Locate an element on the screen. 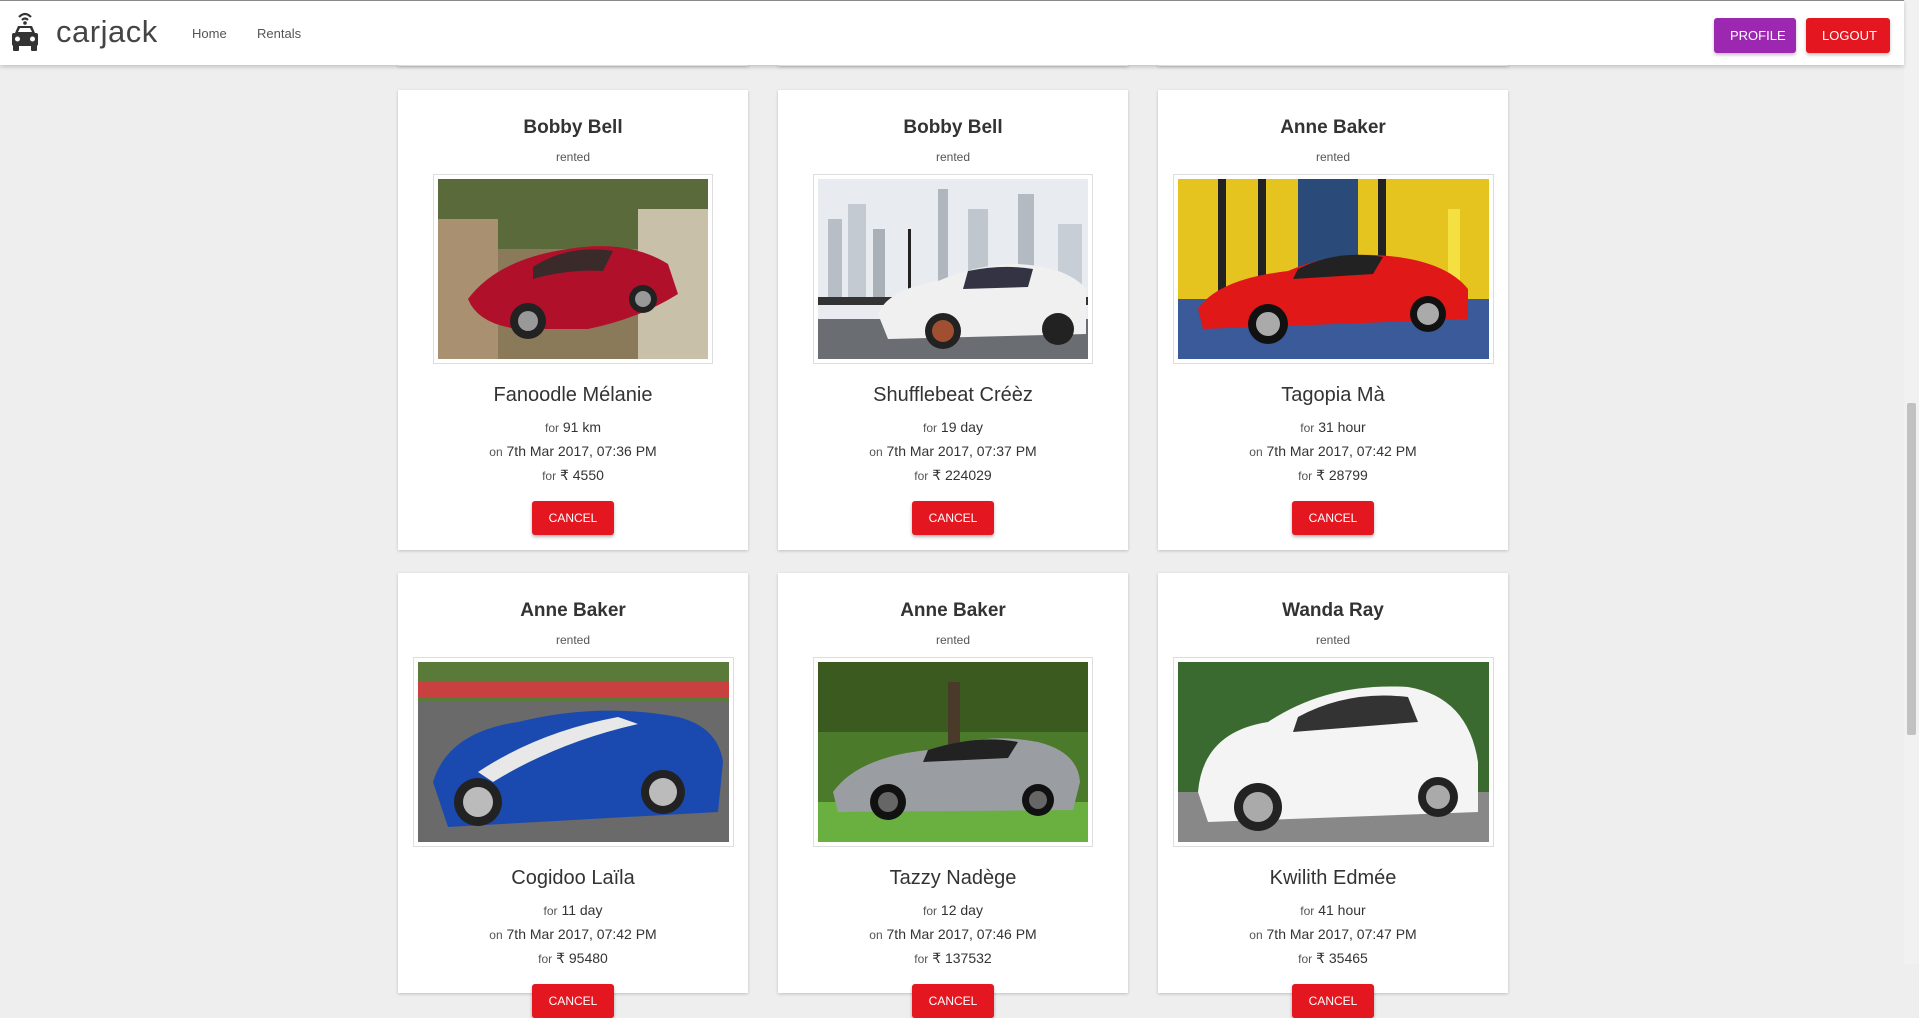  page-scrollbar is located at coordinates (1911, 482).